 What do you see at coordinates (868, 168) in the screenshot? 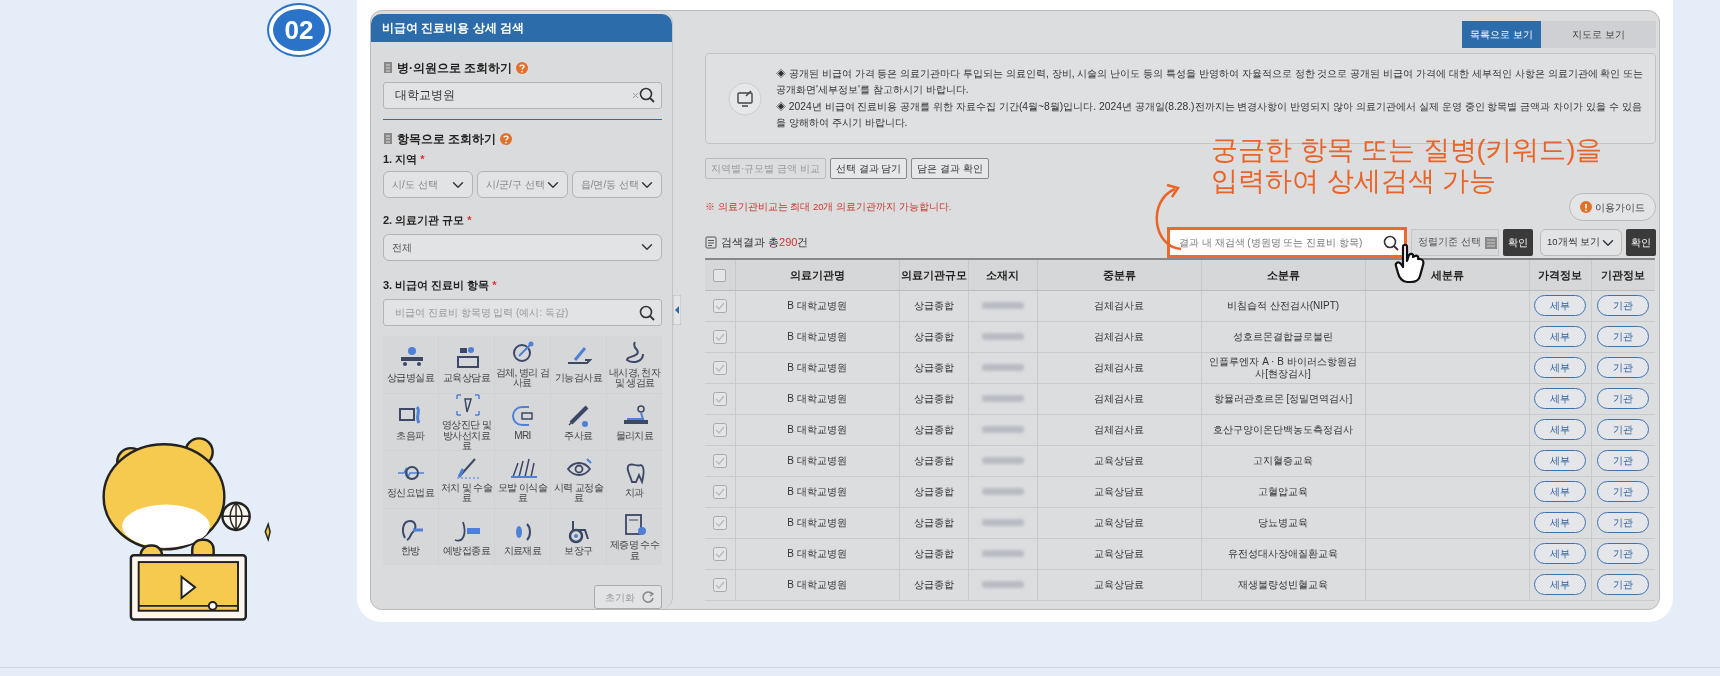
I see `action-button: 선택 결과 담기` at bounding box center [868, 168].